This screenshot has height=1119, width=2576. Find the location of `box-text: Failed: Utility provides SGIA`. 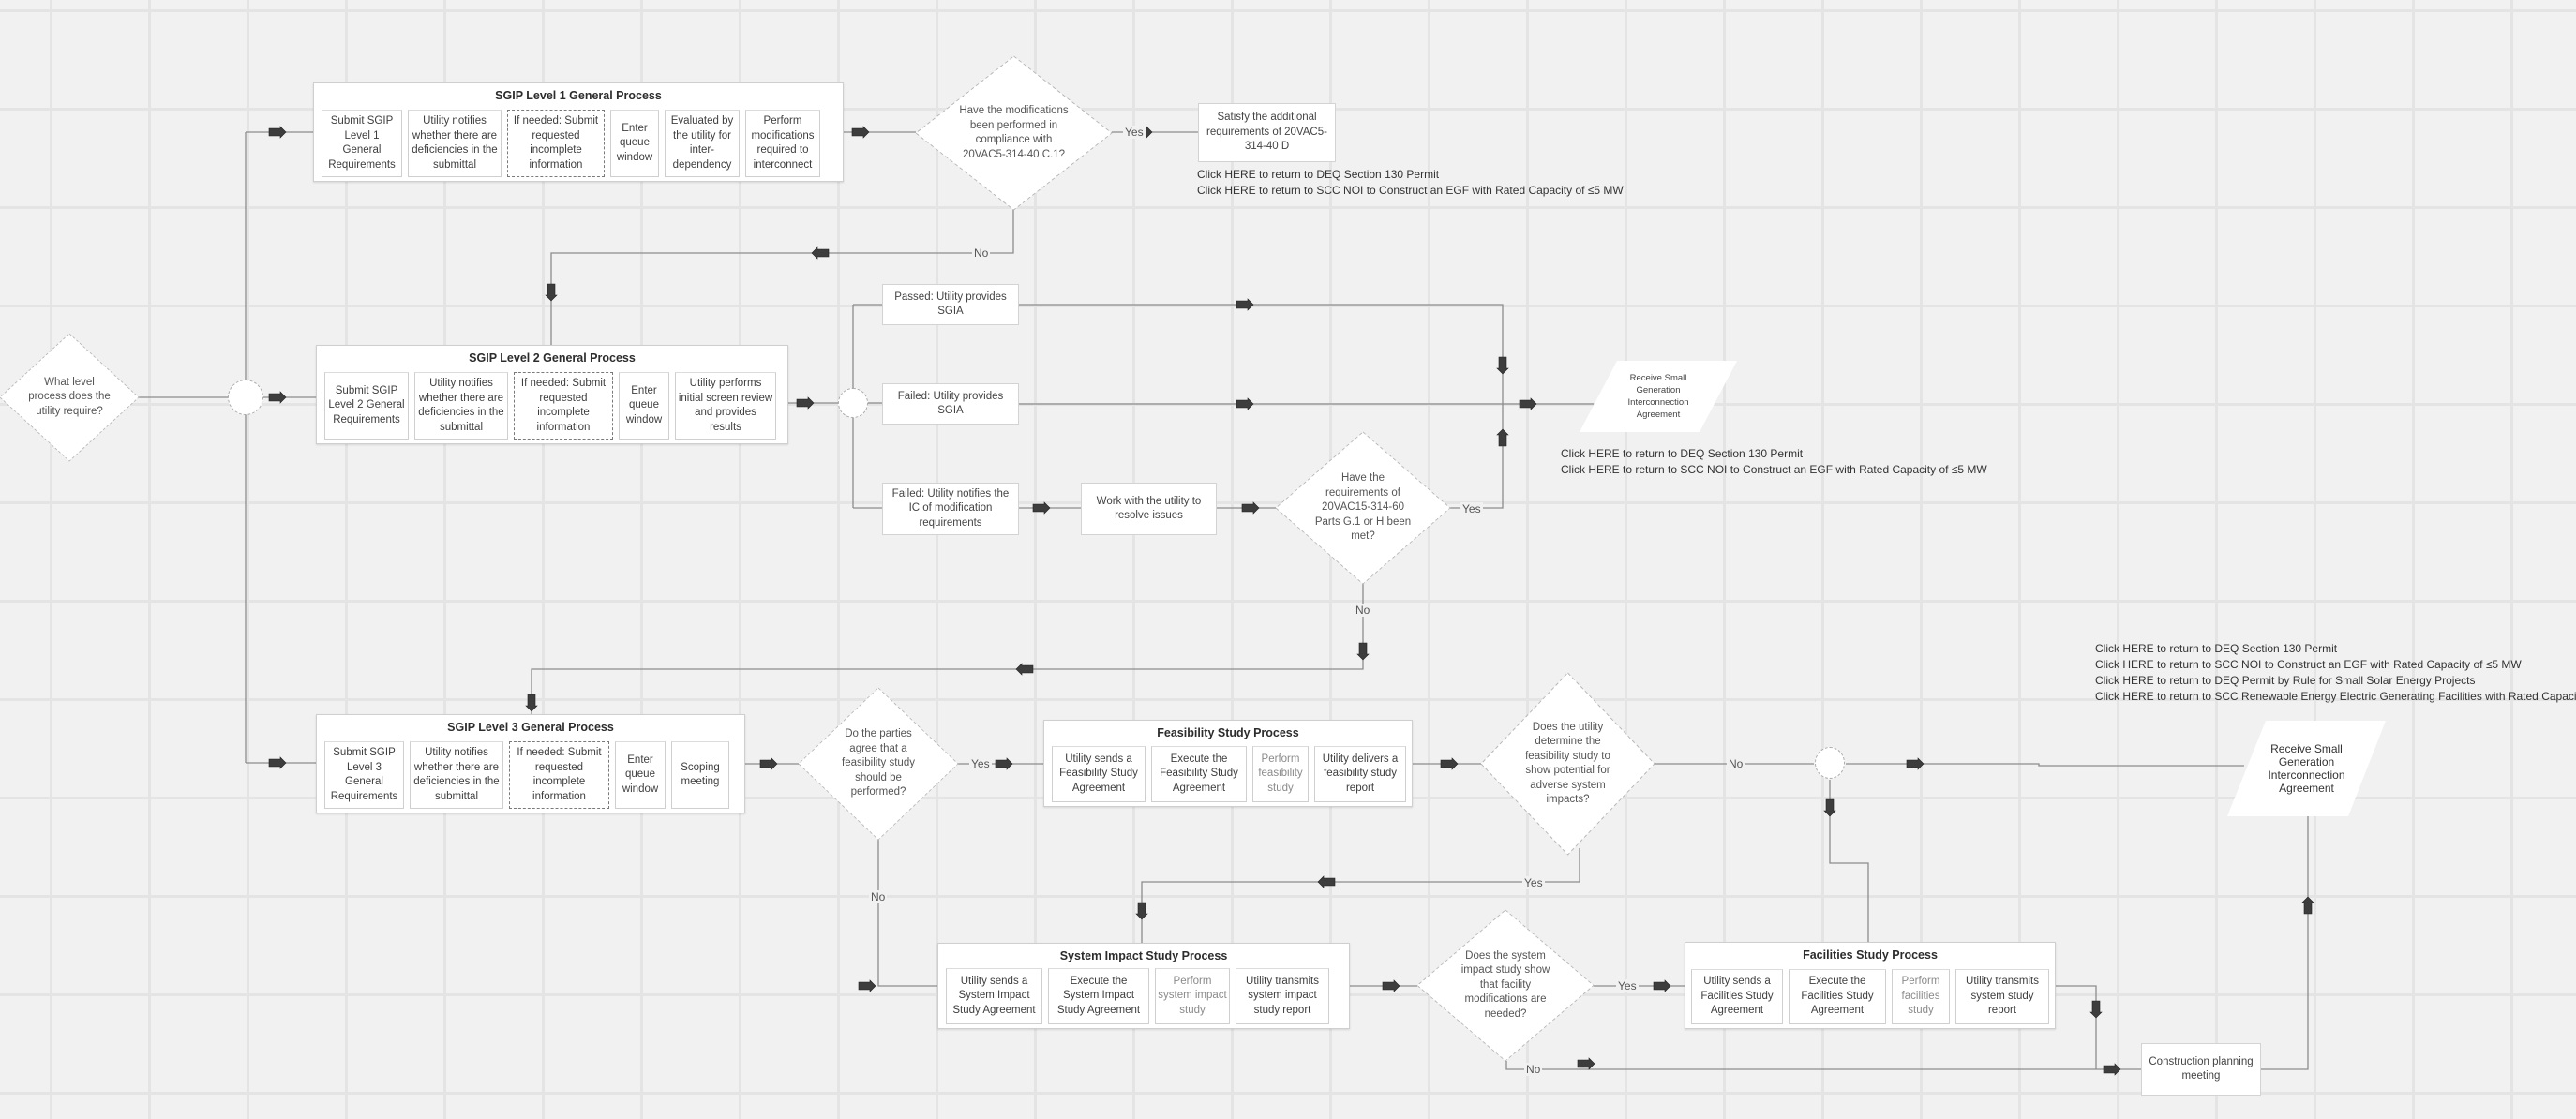

box-text: Failed: Utility provides SGIA is located at coordinates (951, 403).